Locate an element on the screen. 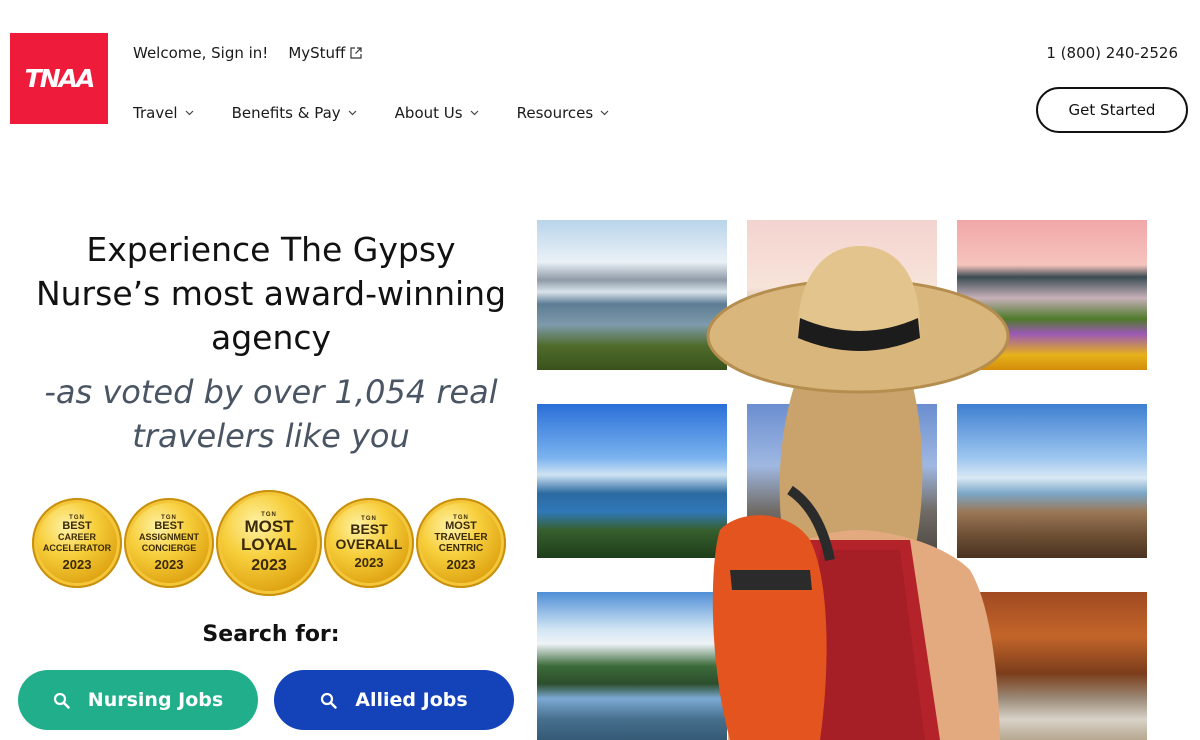 This screenshot has height=740, width=1200. award-badge-career-accelerator: TGN BEST CAREER ACCELERATOR 2023 is located at coordinates (77, 543).